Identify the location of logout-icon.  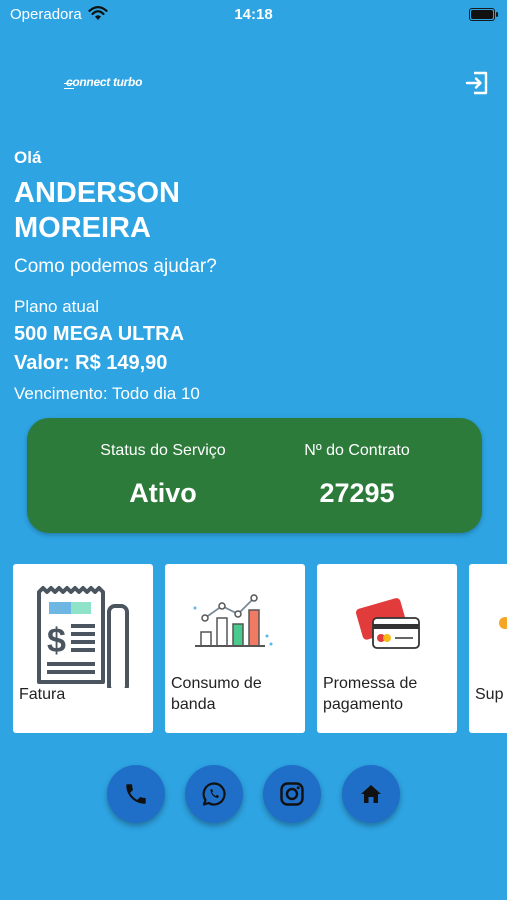
(476, 83).